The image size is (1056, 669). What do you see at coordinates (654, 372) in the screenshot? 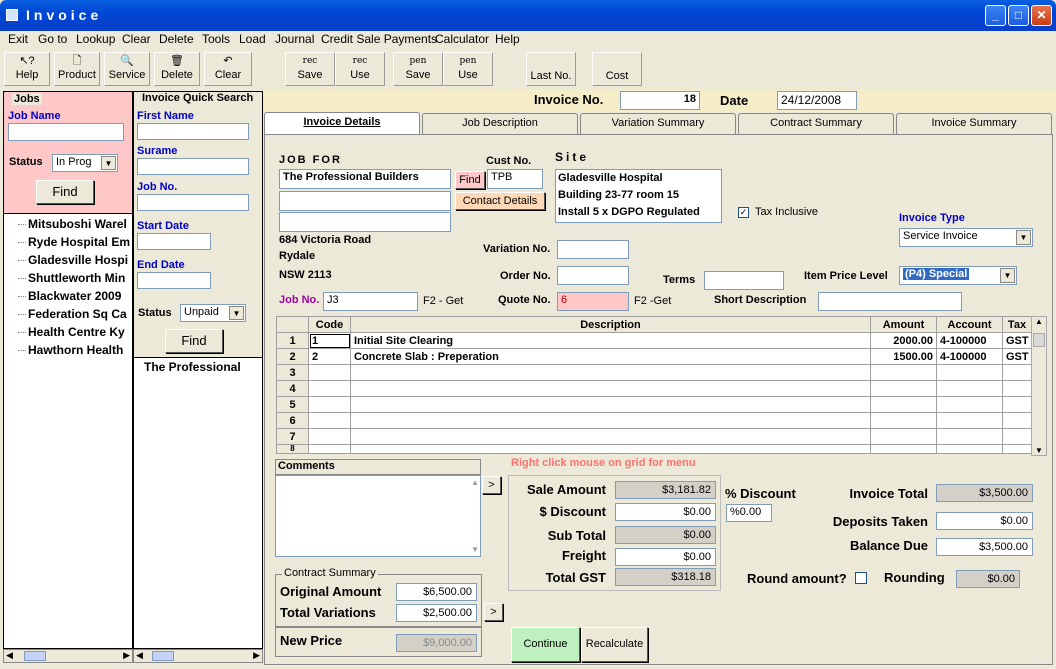
I see `table-row: 3` at bounding box center [654, 372].